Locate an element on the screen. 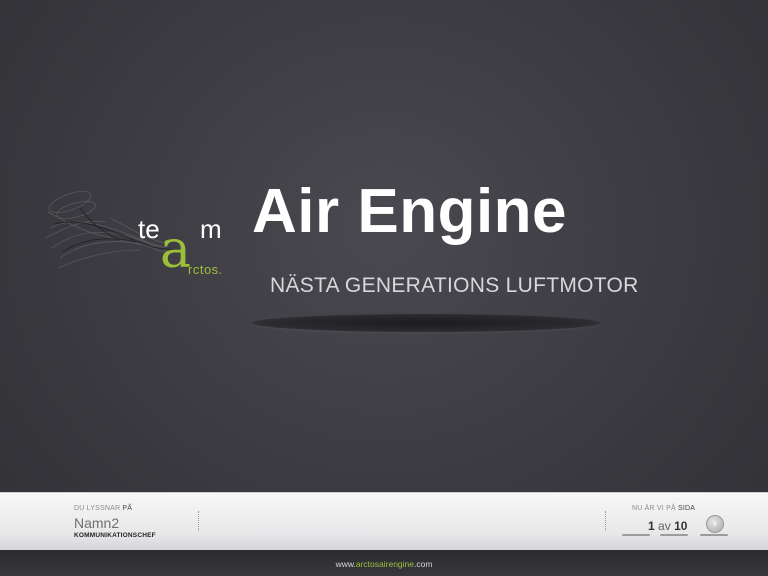 This screenshot has height=576, width=768. website-prefix: www. is located at coordinates (345, 564).